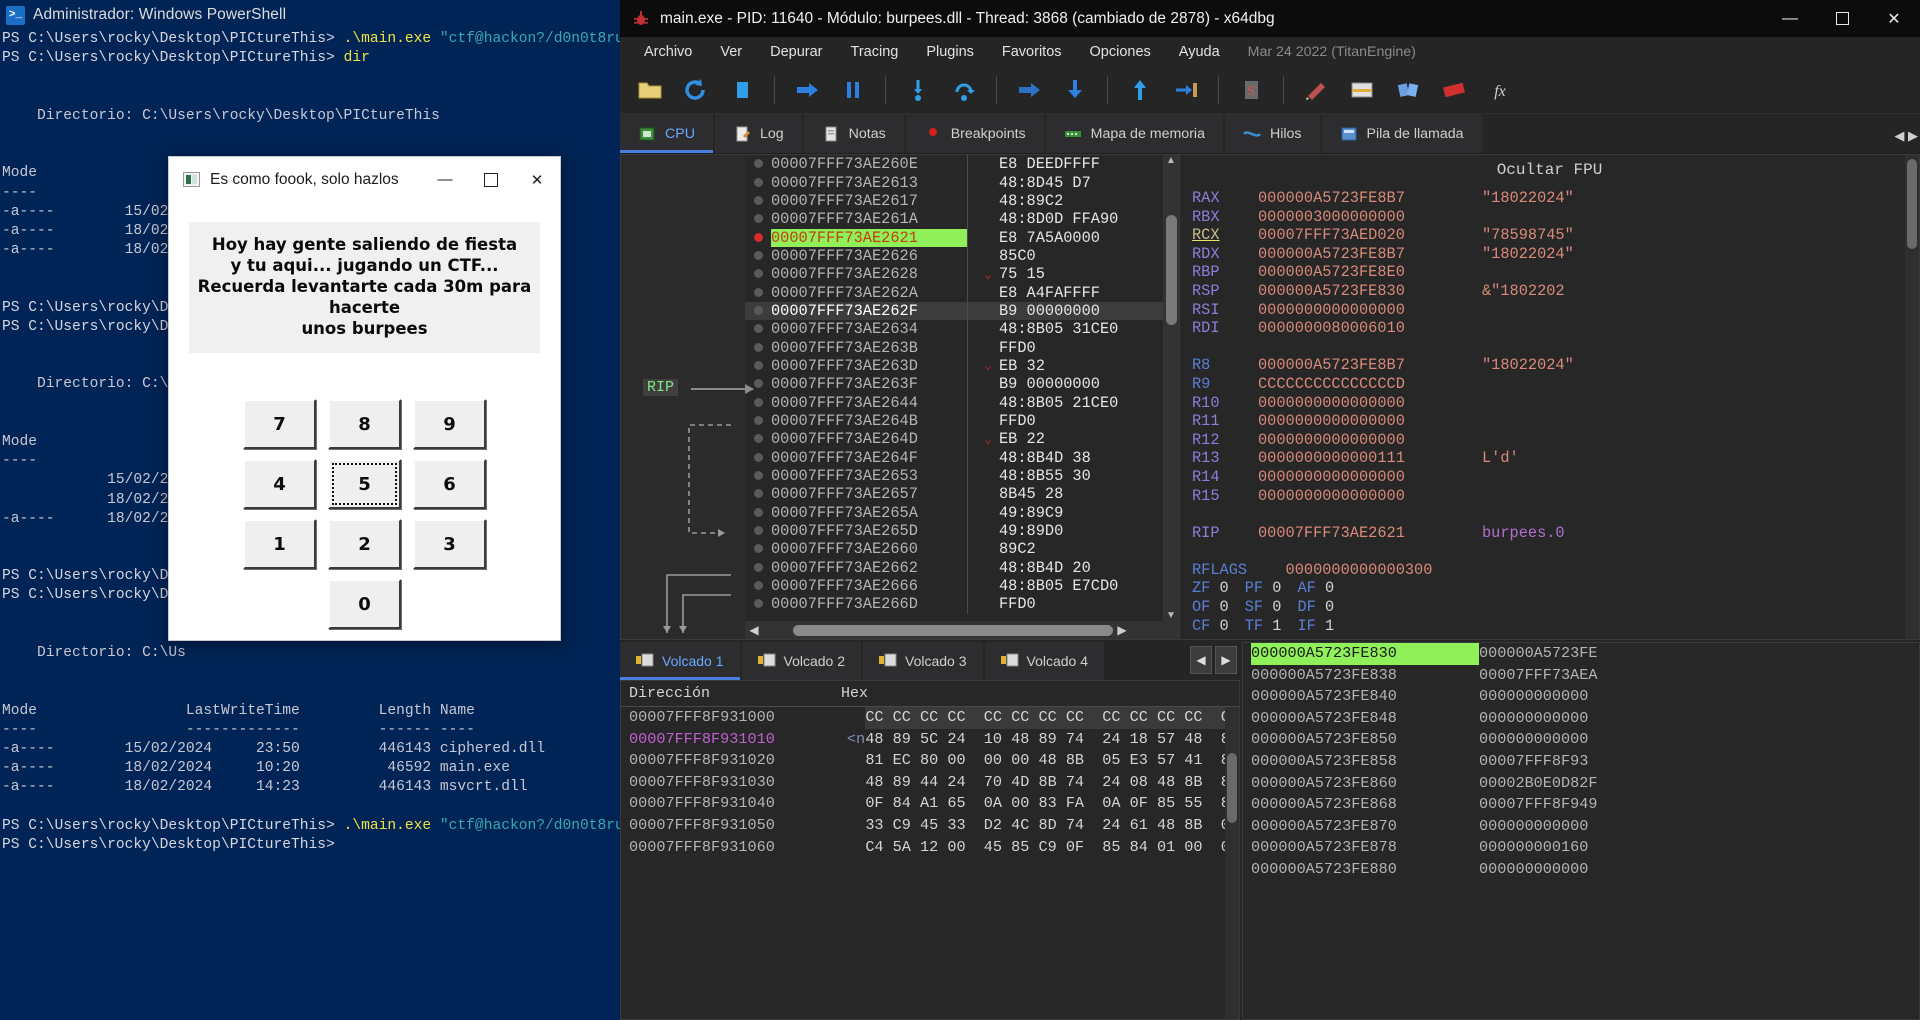 The height and width of the screenshot is (1020, 1920). What do you see at coordinates (1171, 388) in the screenshot?
I see `disassembly-vertical-scrollbar: ▲ ▼` at bounding box center [1171, 388].